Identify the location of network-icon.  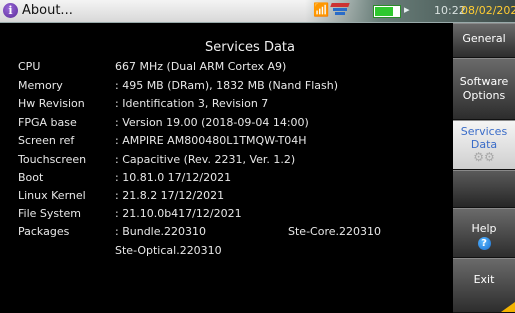
(340, 10).